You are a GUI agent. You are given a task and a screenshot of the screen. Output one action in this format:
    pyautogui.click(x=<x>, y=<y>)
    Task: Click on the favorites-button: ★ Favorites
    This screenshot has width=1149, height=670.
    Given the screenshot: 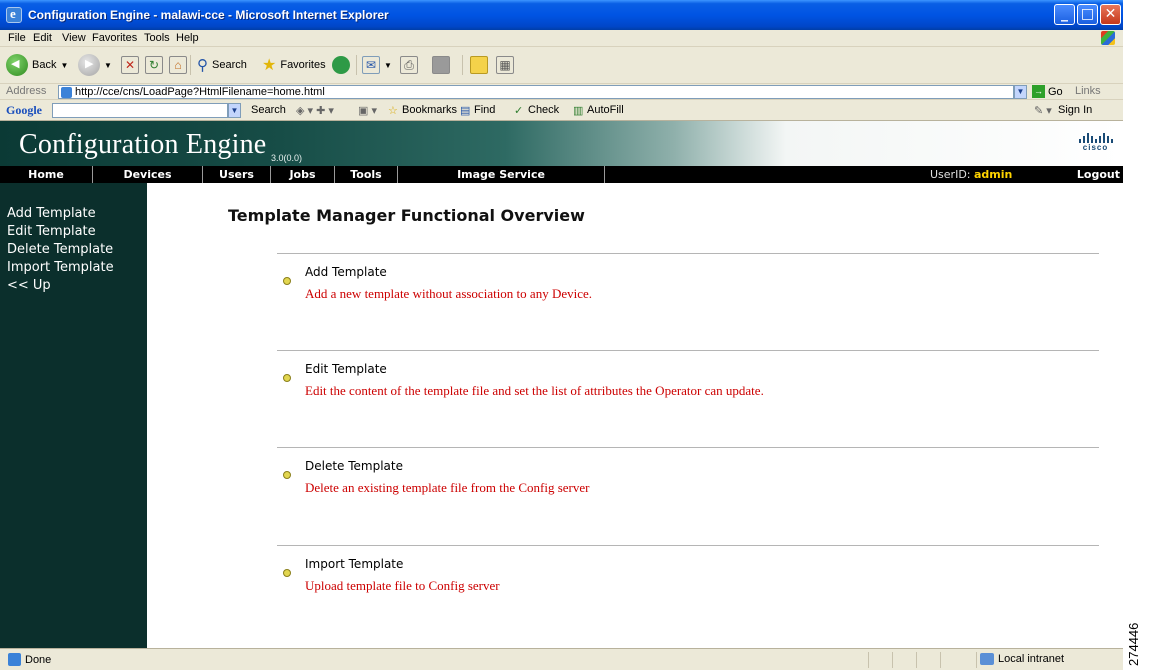 What is the action you would take?
    pyautogui.click(x=294, y=65)
    